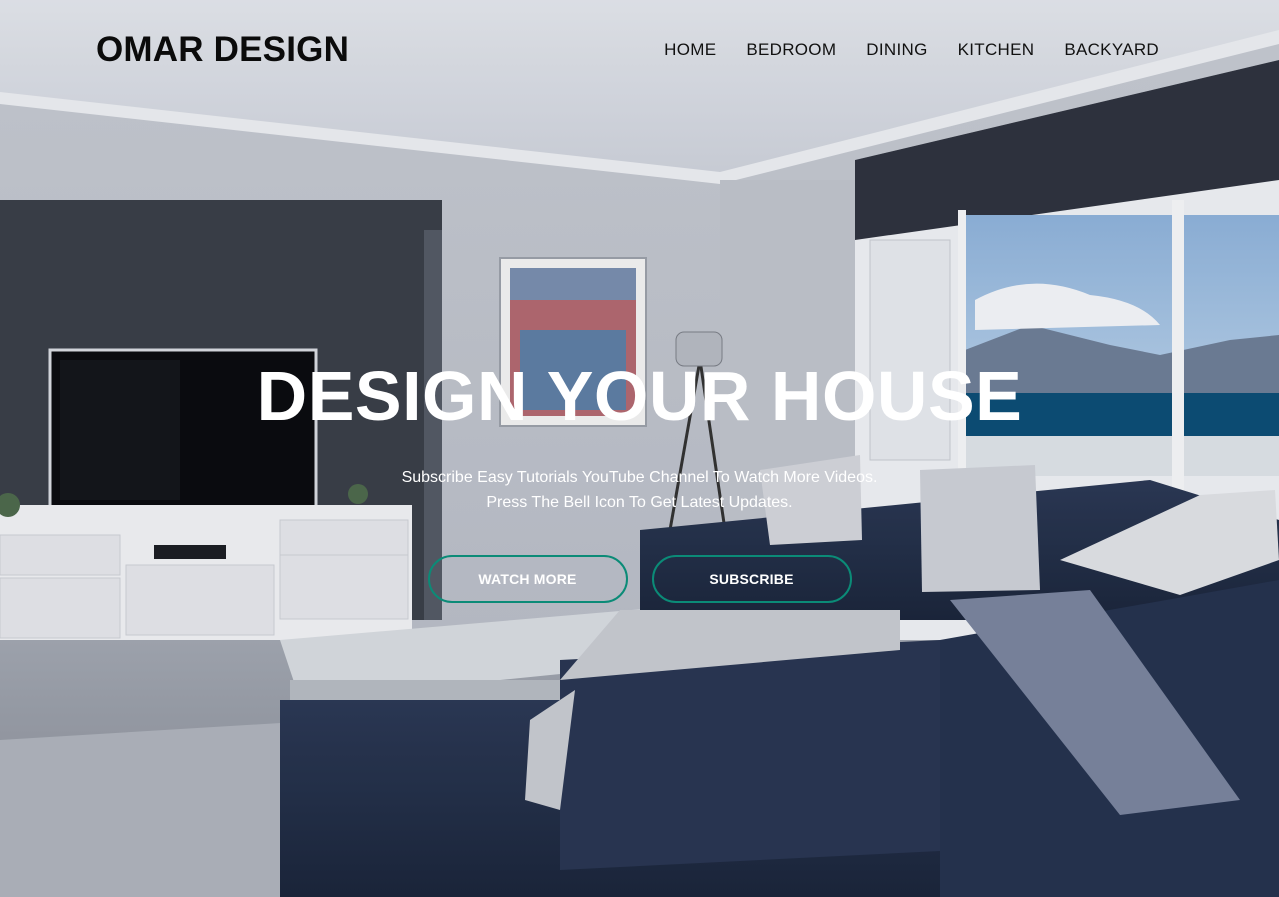  I want to click on nav-item-backyard: BACKYARD, so click(1111, 50).